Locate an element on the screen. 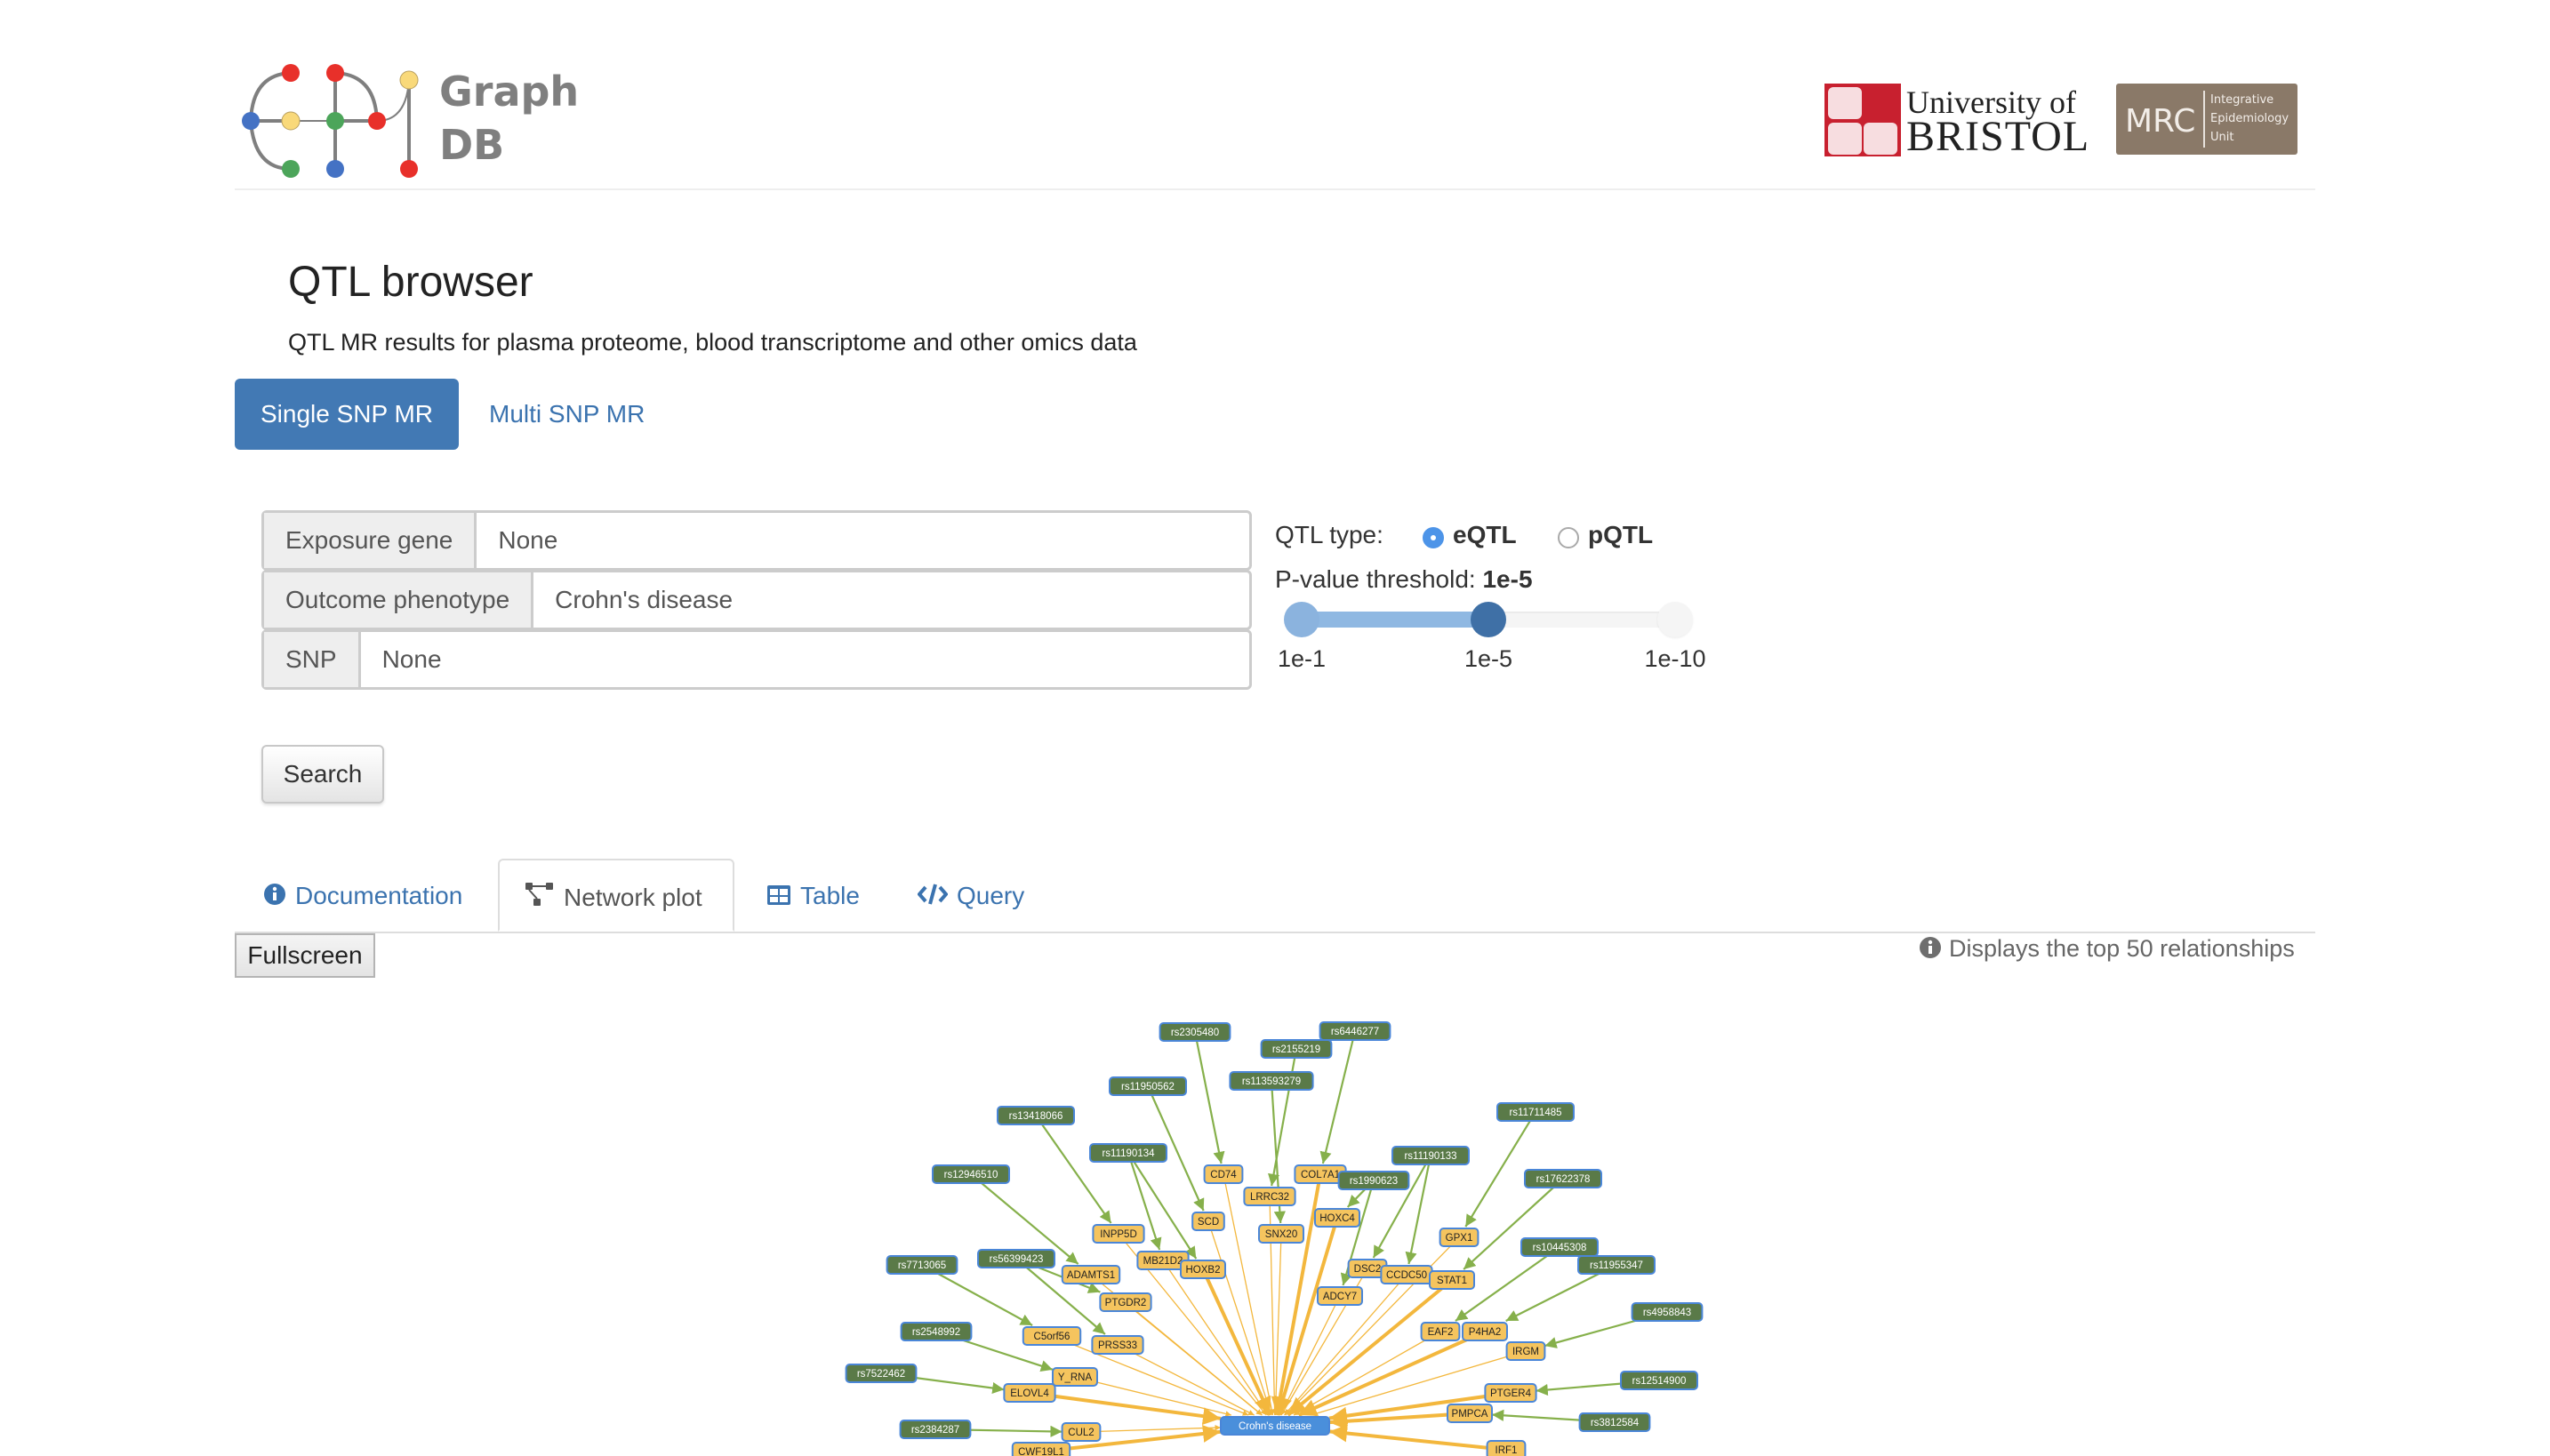  snp-node: rs6446277 is located at coordinates (1355, 1031).